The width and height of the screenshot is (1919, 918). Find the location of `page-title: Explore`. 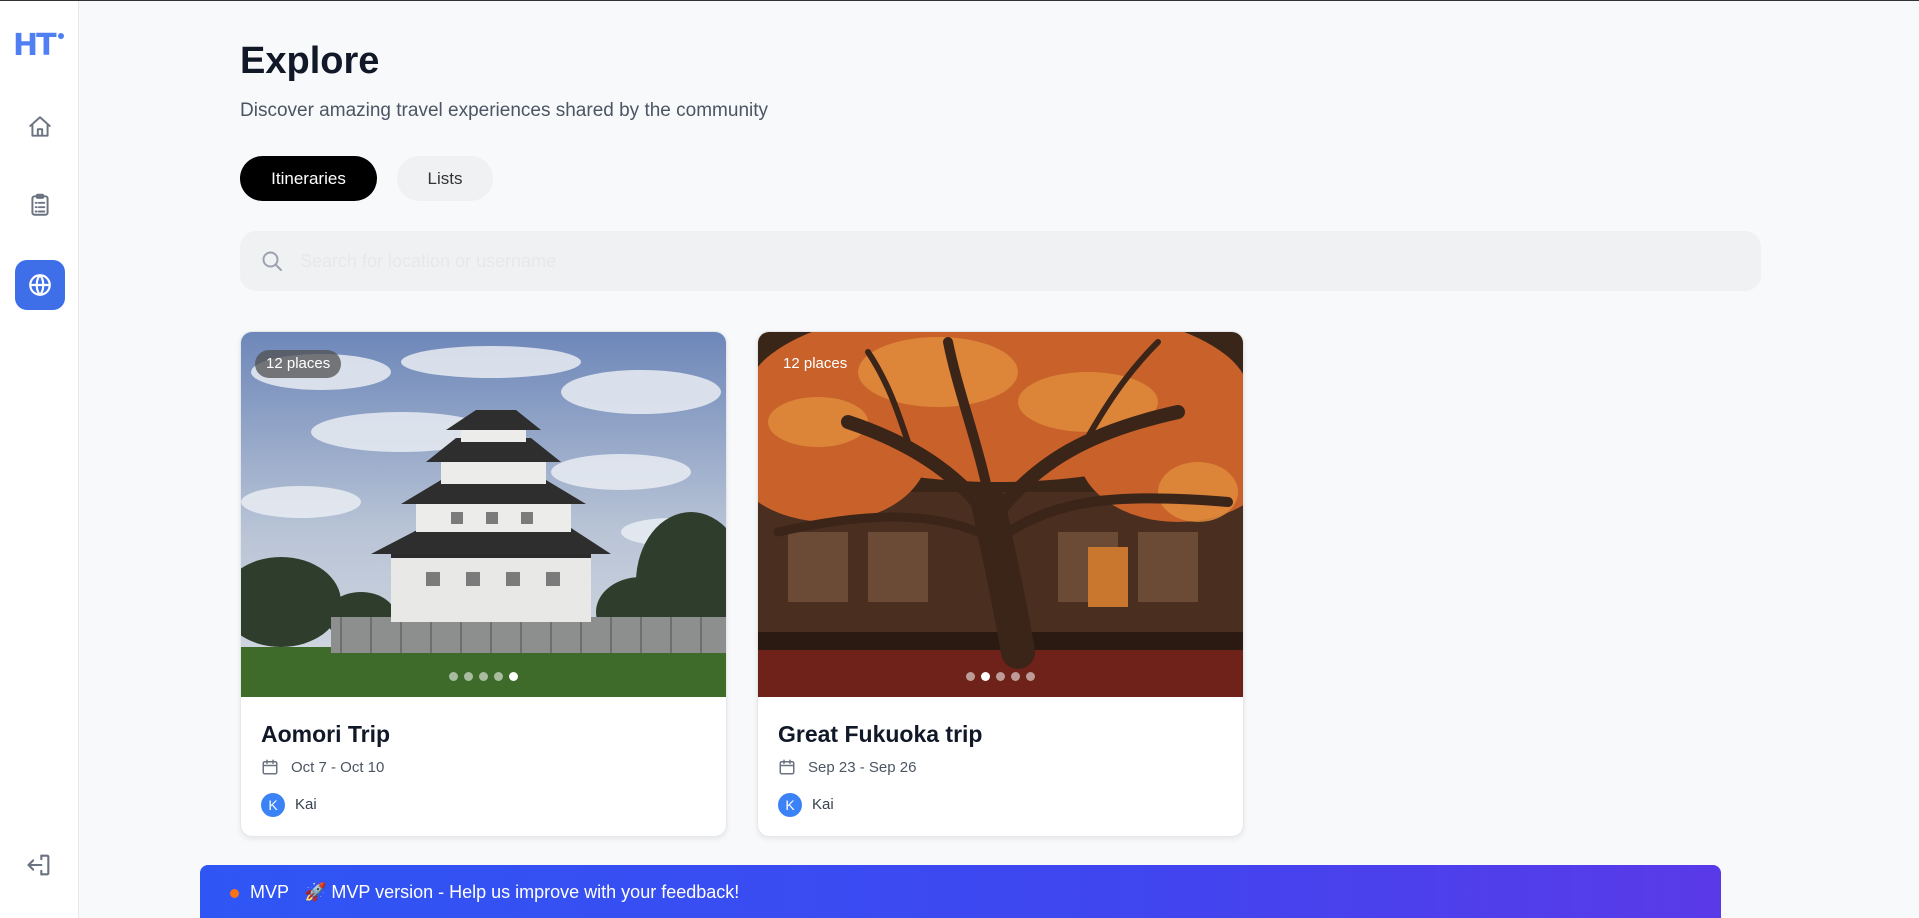

page-title: Explore is located at coordinates (310, 61).